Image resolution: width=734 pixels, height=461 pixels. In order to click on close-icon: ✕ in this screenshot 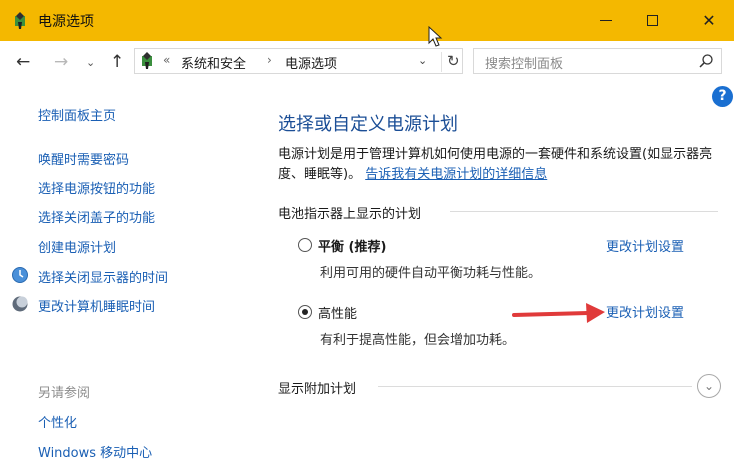, I will do `click(709, 20)`.